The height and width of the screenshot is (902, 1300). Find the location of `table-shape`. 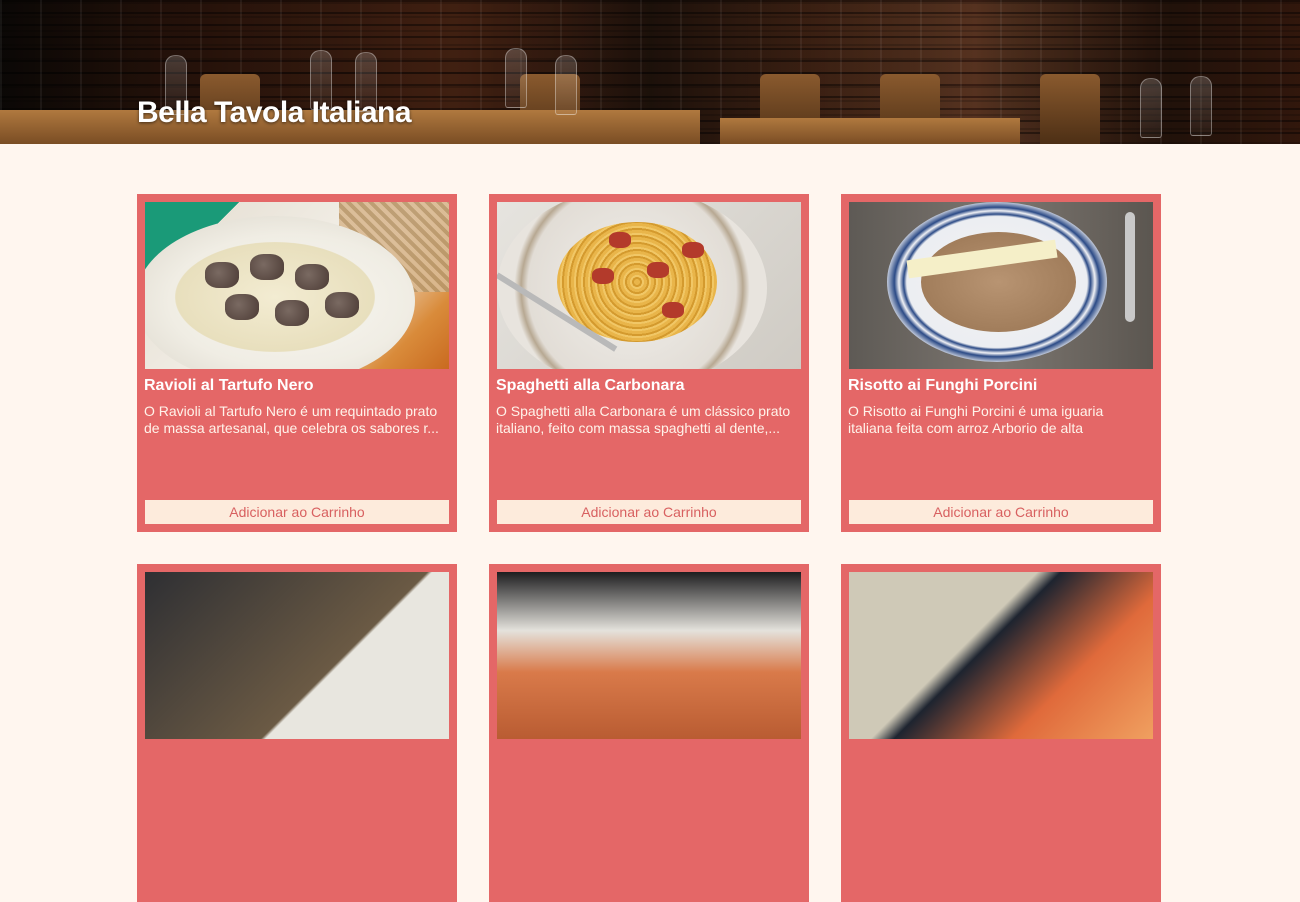

table-shape is located at coordinates (870, 131).